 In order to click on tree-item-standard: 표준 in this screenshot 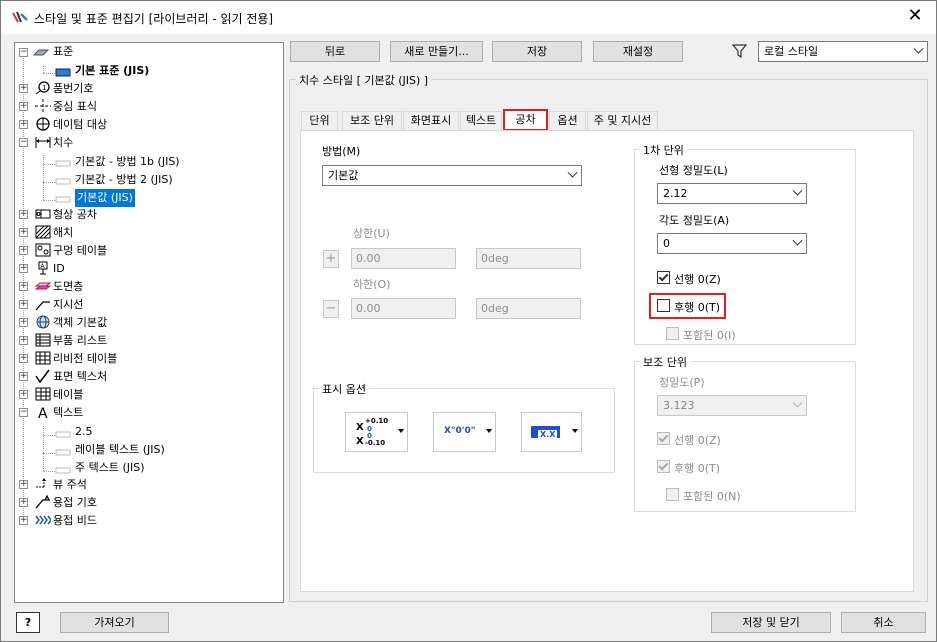, I will do `click(63, 52)`.